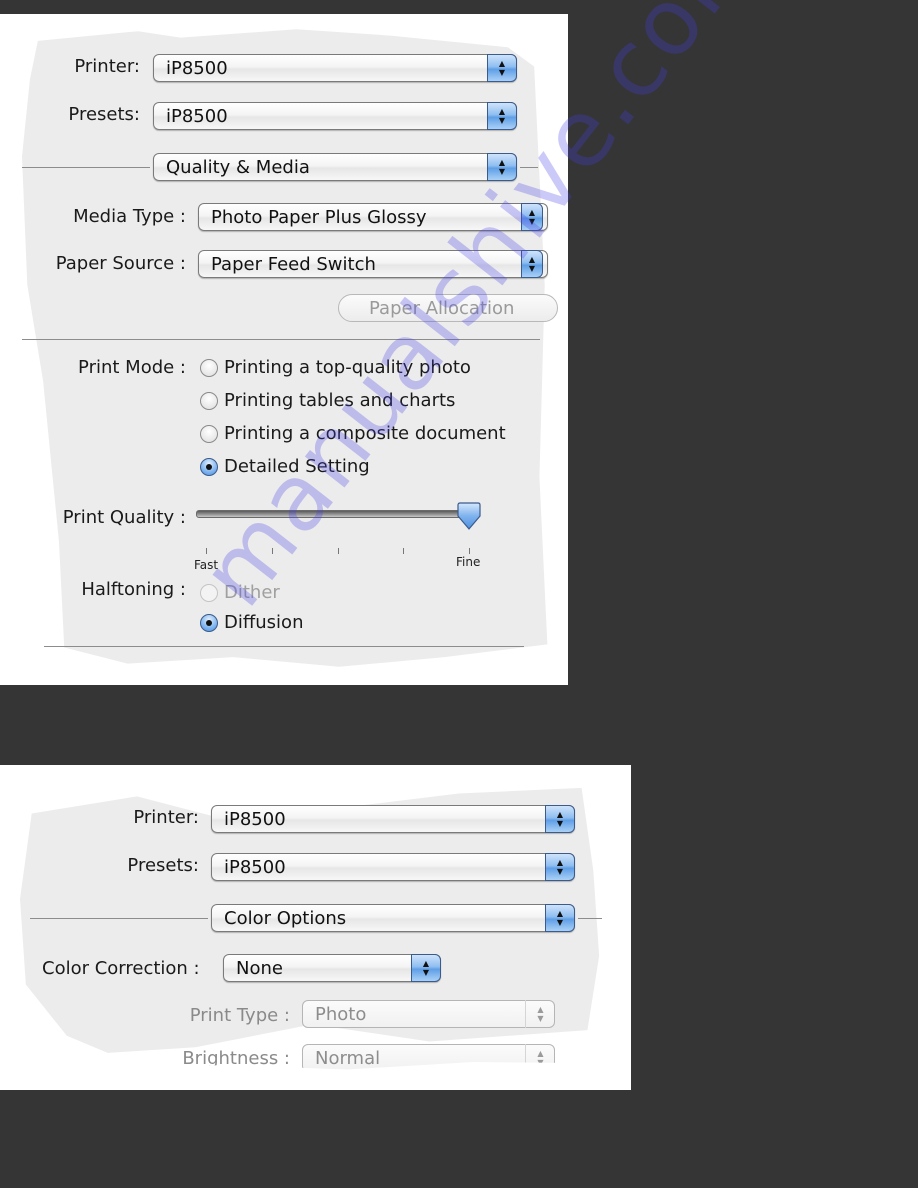  I want to click on bottom-divider, so click(284, 646).